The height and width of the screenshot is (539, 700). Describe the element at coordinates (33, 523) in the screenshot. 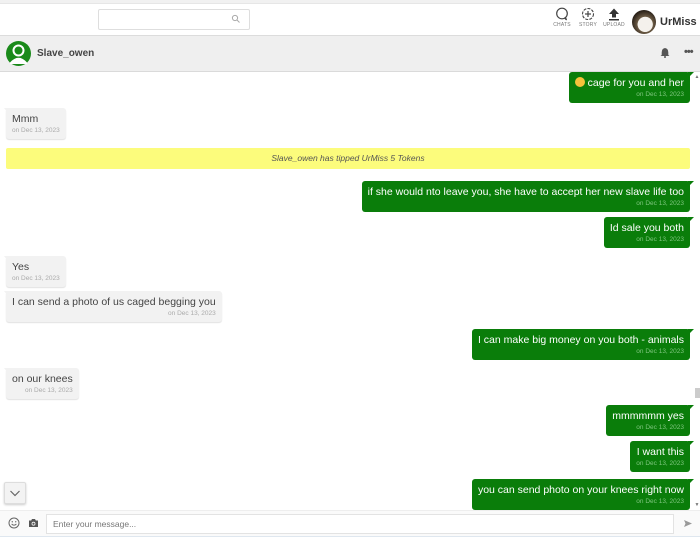

I see `camera-icon` at that location.